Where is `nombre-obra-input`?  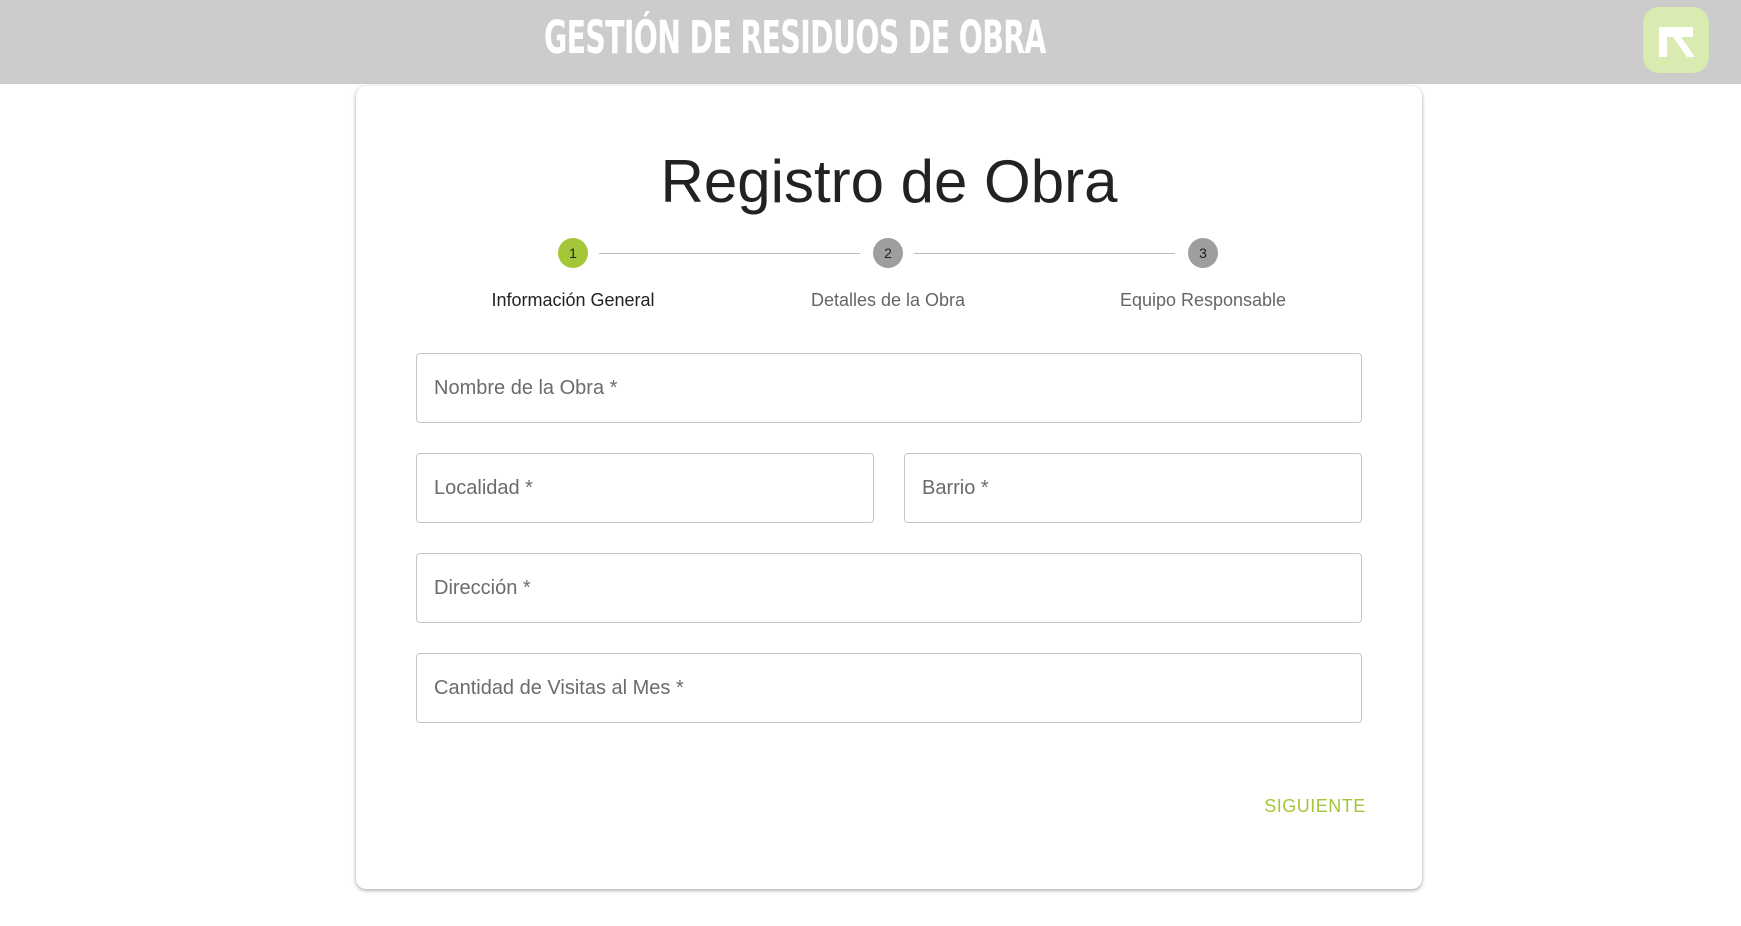
nombre-obra-input is located at coordinates (889, 388).